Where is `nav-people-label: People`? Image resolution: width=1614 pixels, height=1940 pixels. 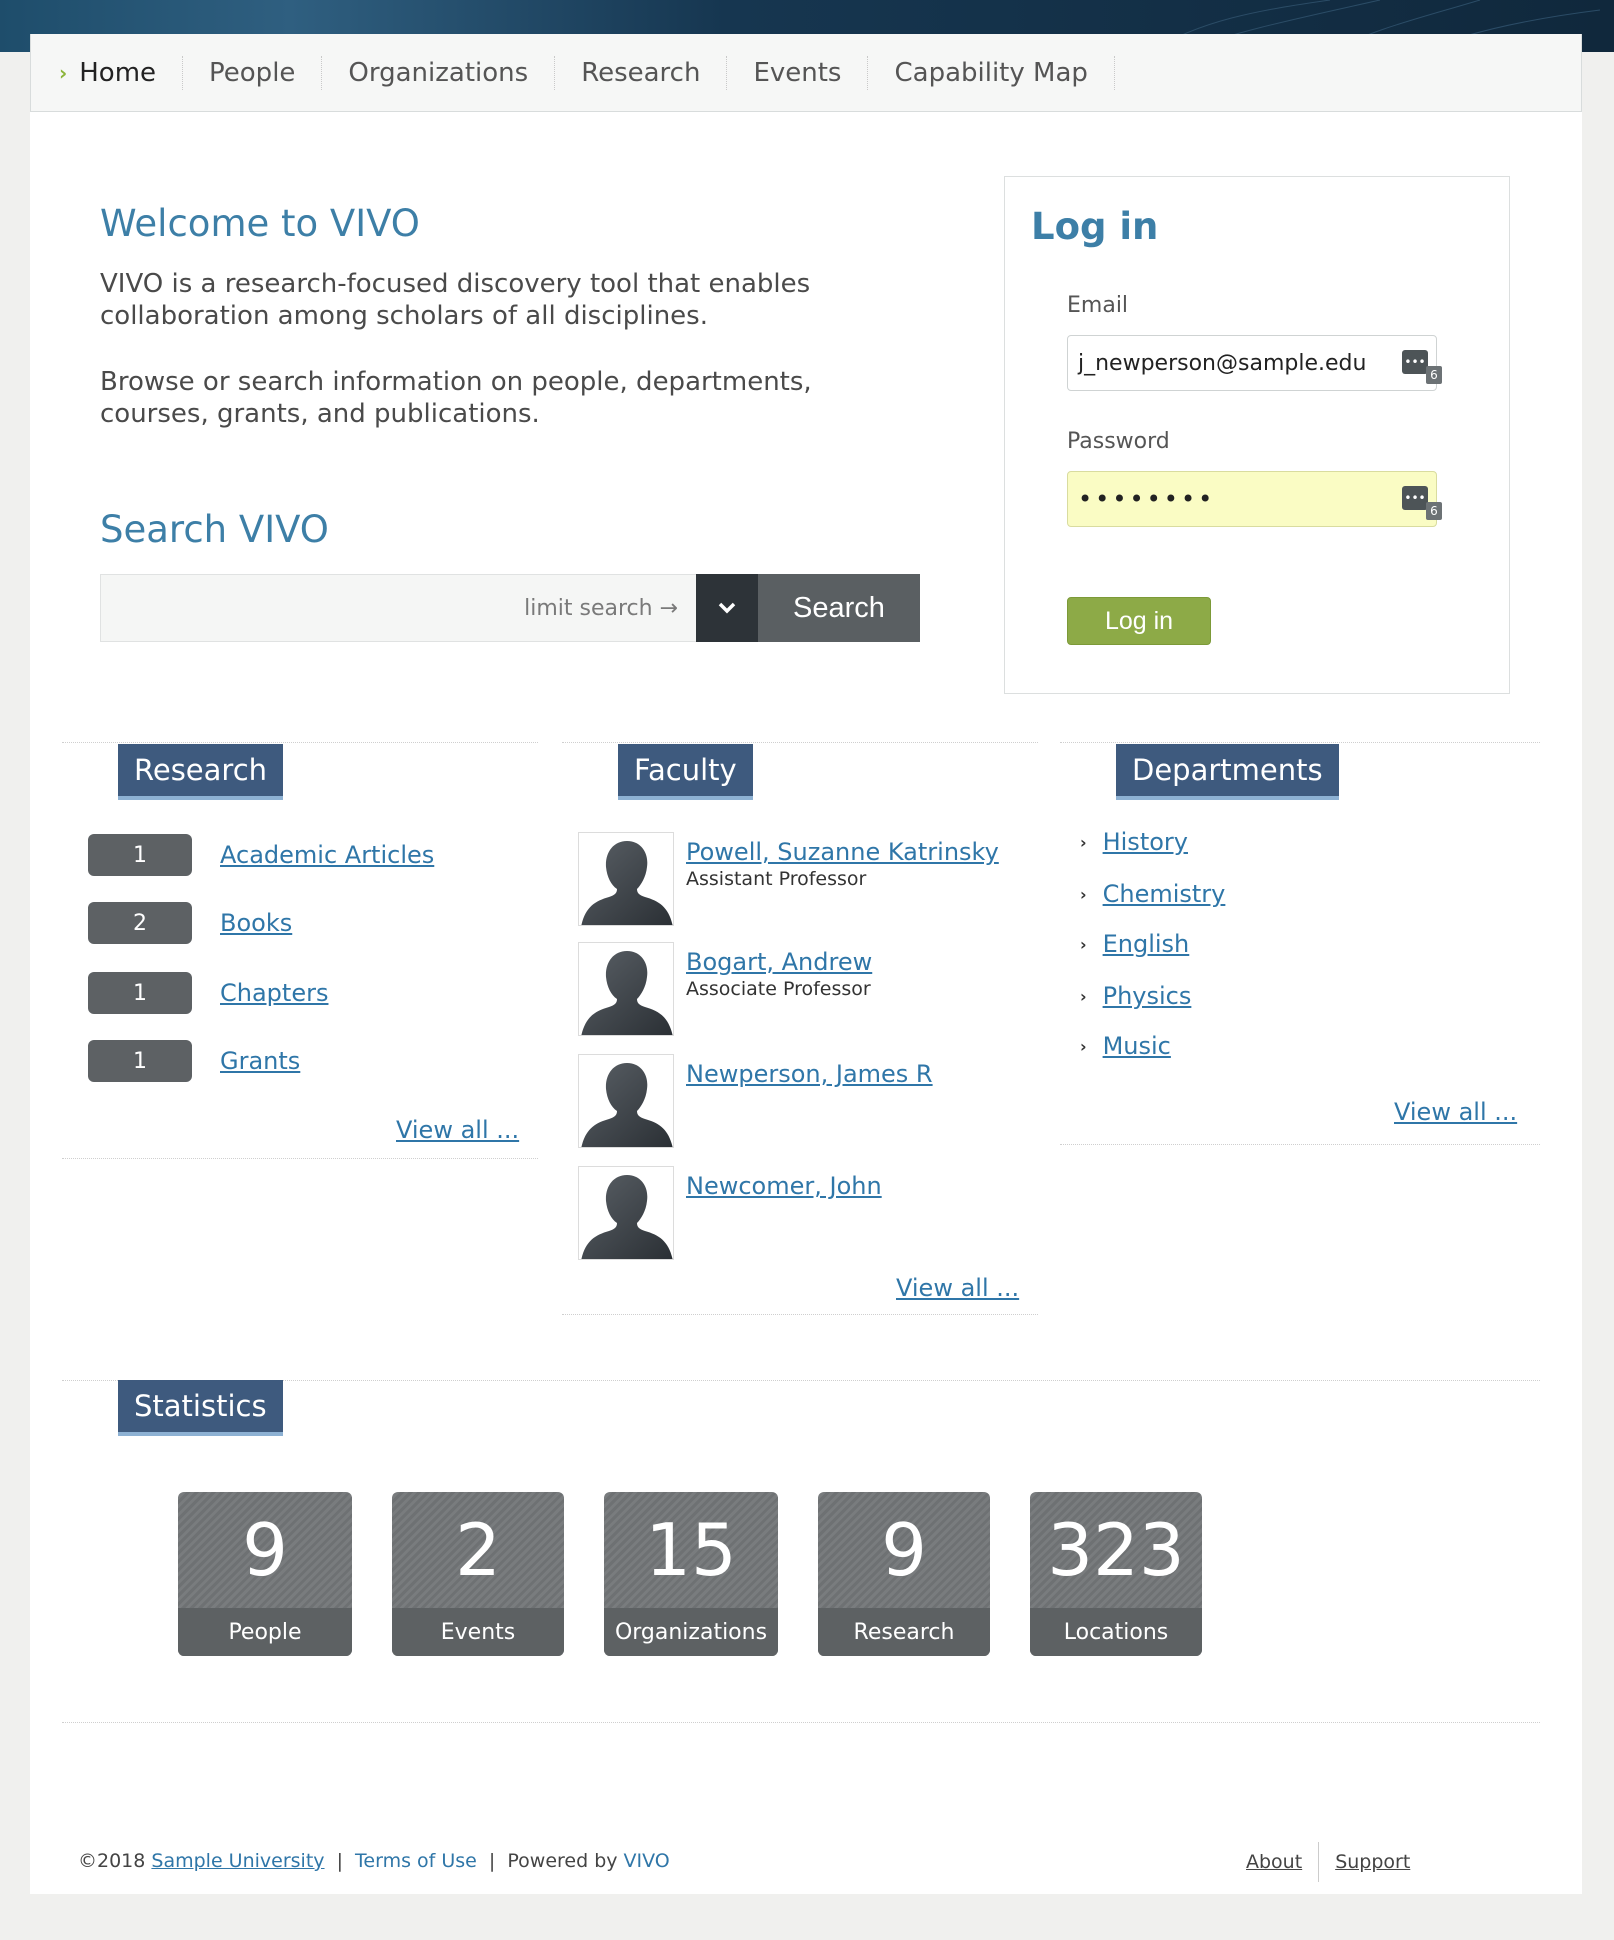
nav-people-label: People is located at coordinates (252, 72).